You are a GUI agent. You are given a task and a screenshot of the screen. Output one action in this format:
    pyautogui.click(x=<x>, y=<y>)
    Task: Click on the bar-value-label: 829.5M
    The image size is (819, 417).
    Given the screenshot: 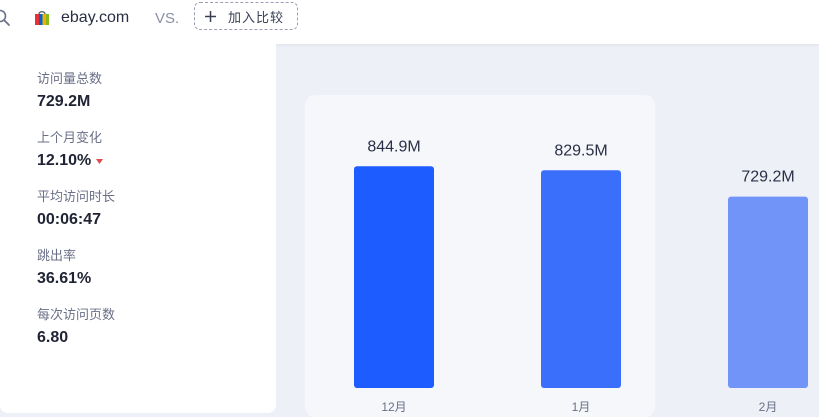 What is the action you would take?
    pyautogui.click(x=580, y=150)
    